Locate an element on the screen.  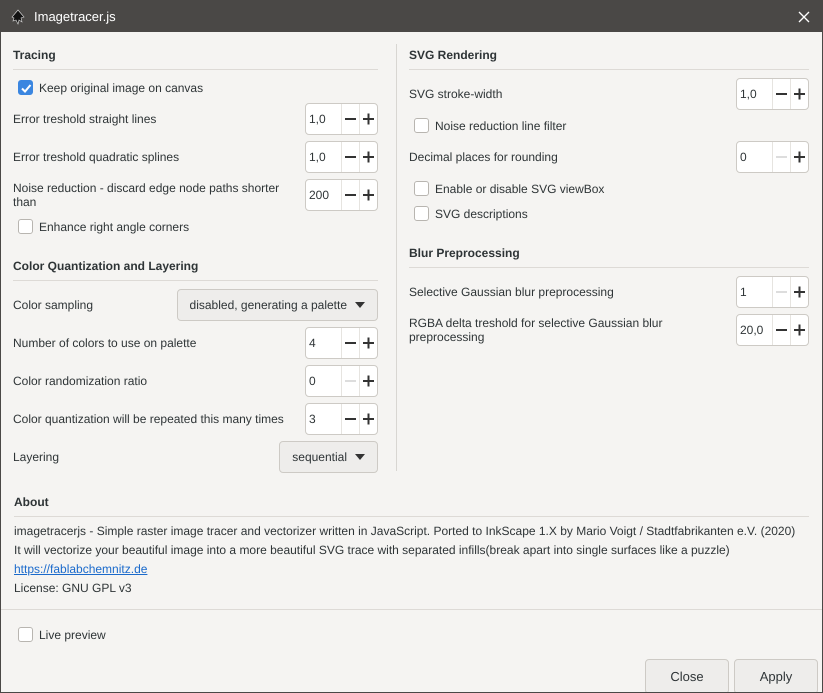
checkbox-label: Enhance right angle corners is located at coordinates (114, 227).